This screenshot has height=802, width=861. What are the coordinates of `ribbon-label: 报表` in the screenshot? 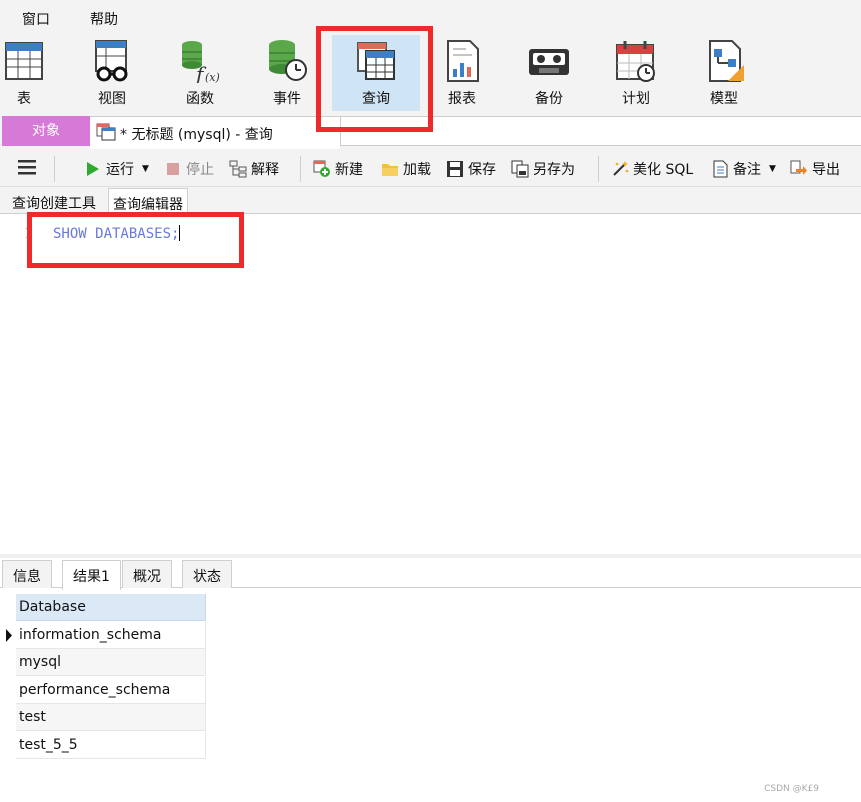 It's located at (462, 99).